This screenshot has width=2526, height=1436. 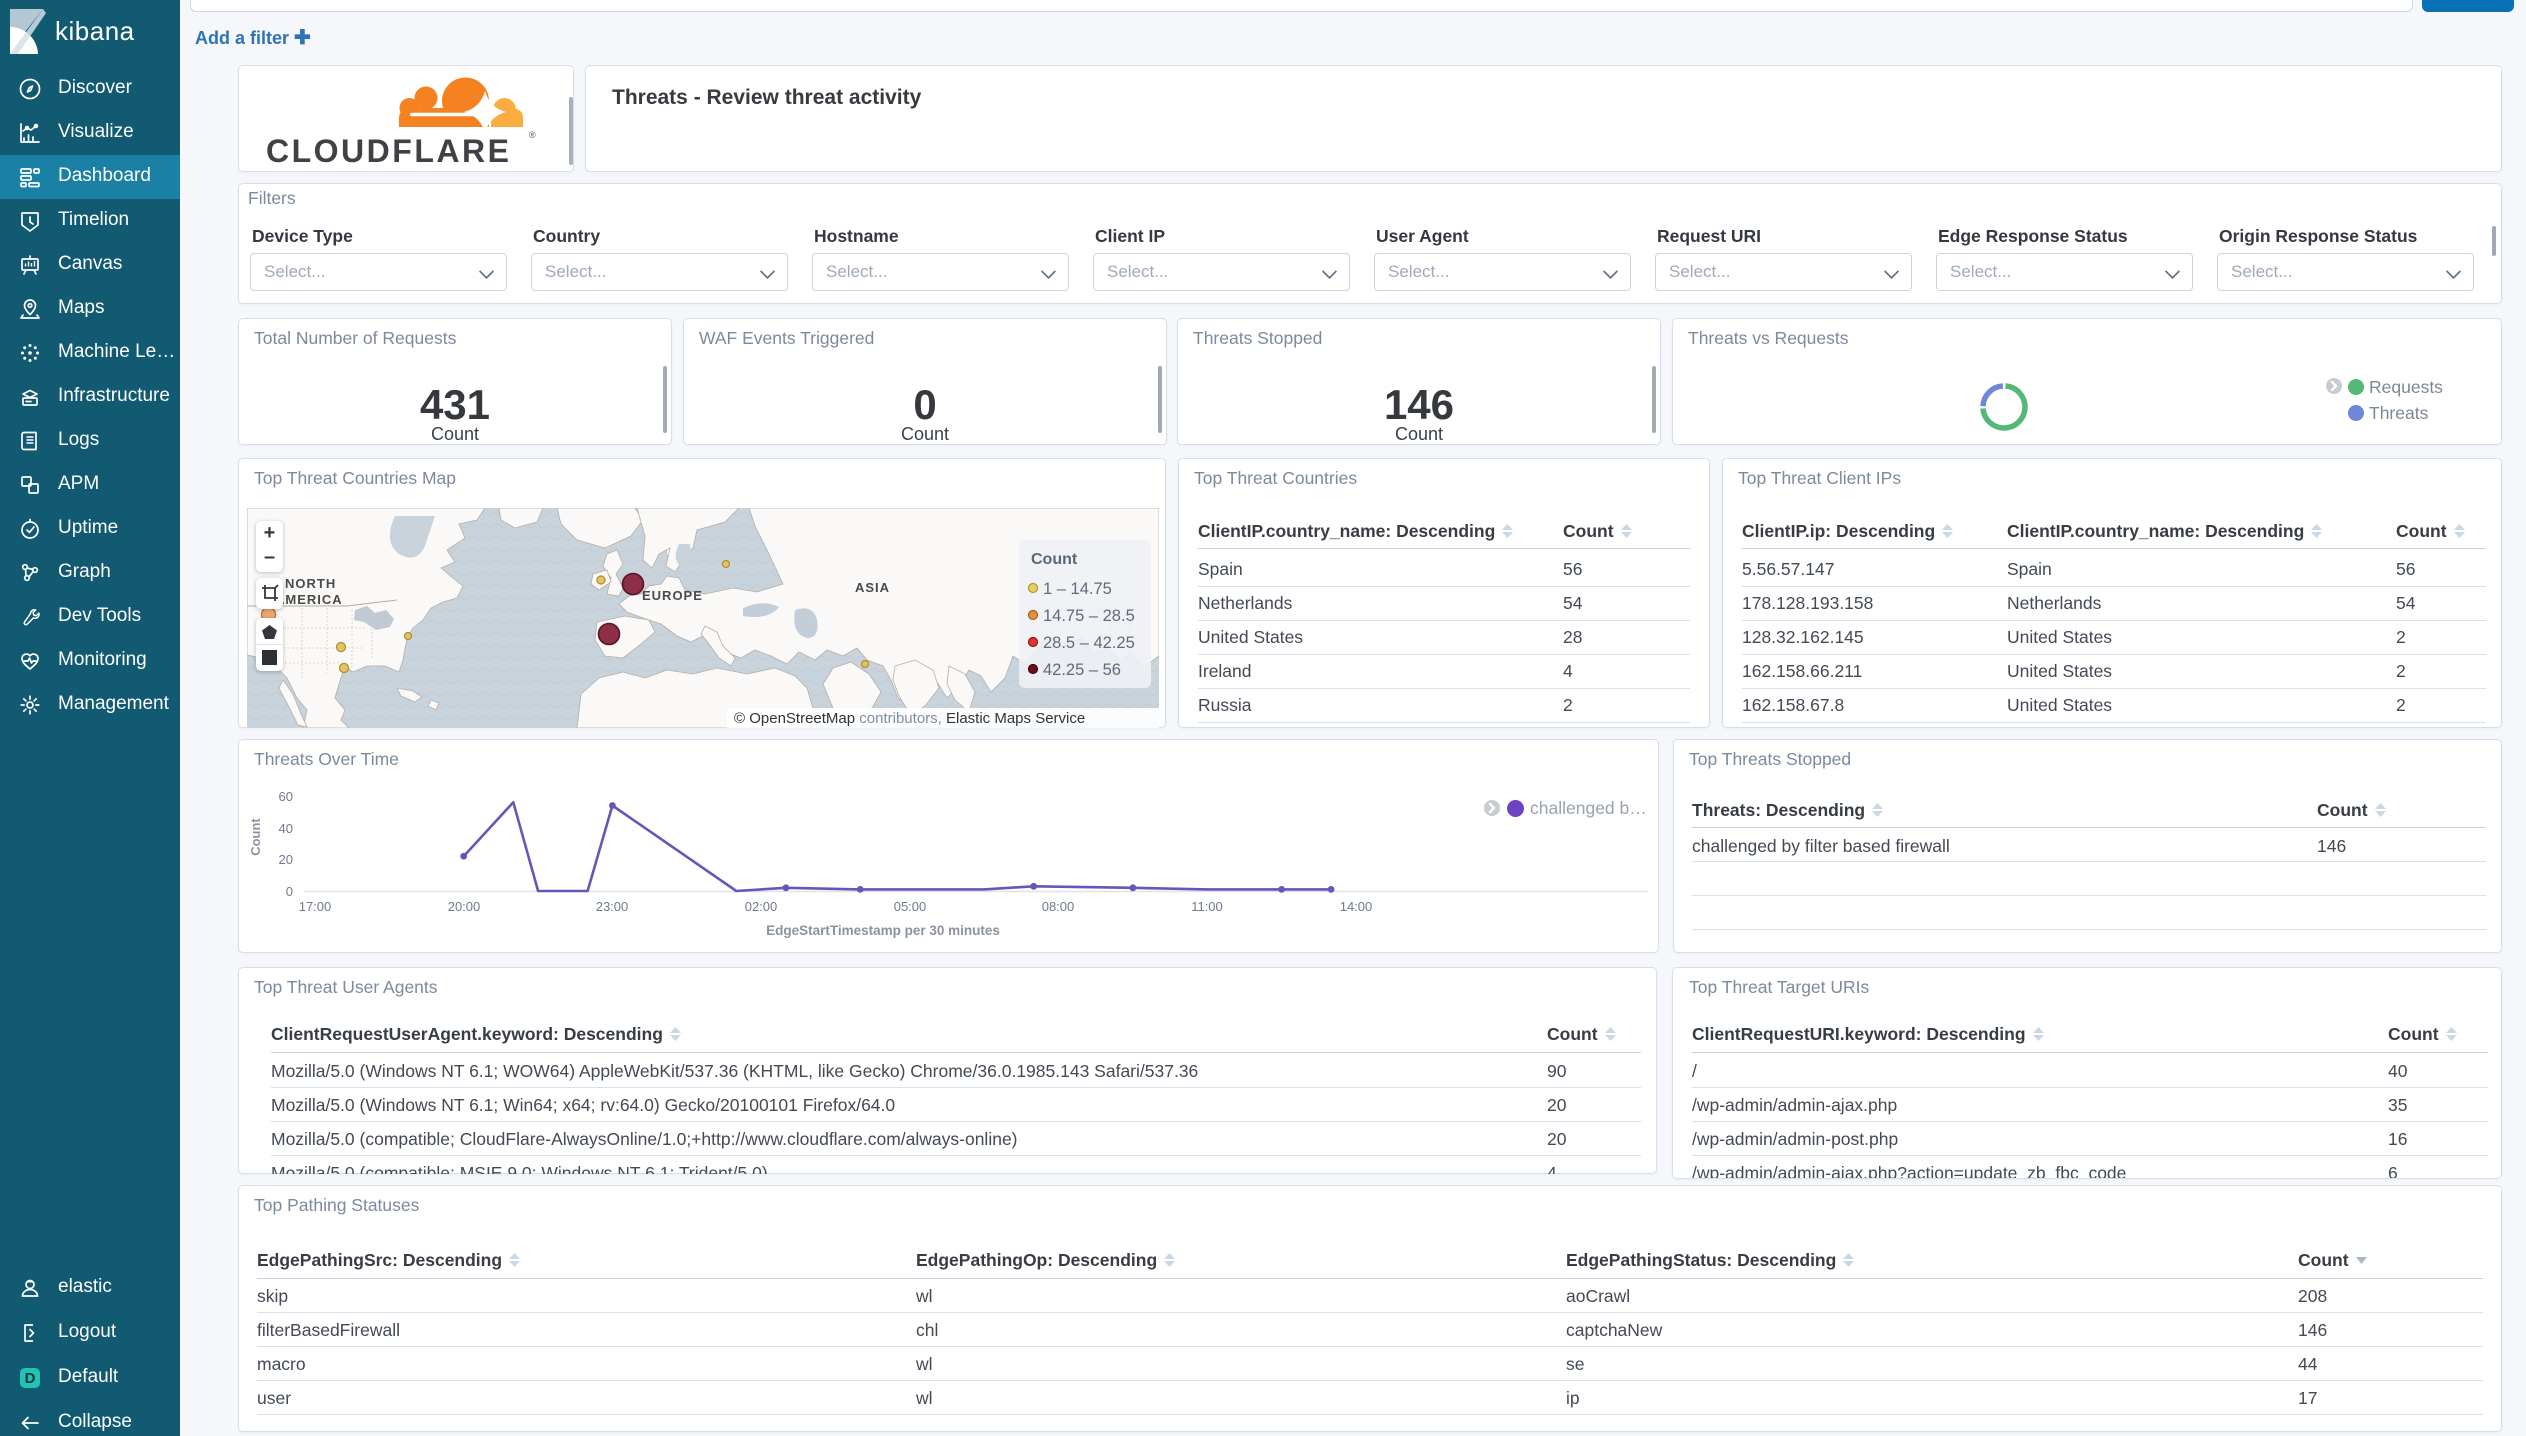 I want to click on svg-text: 28.5 – 42.25, so click(x=1089, y=643).